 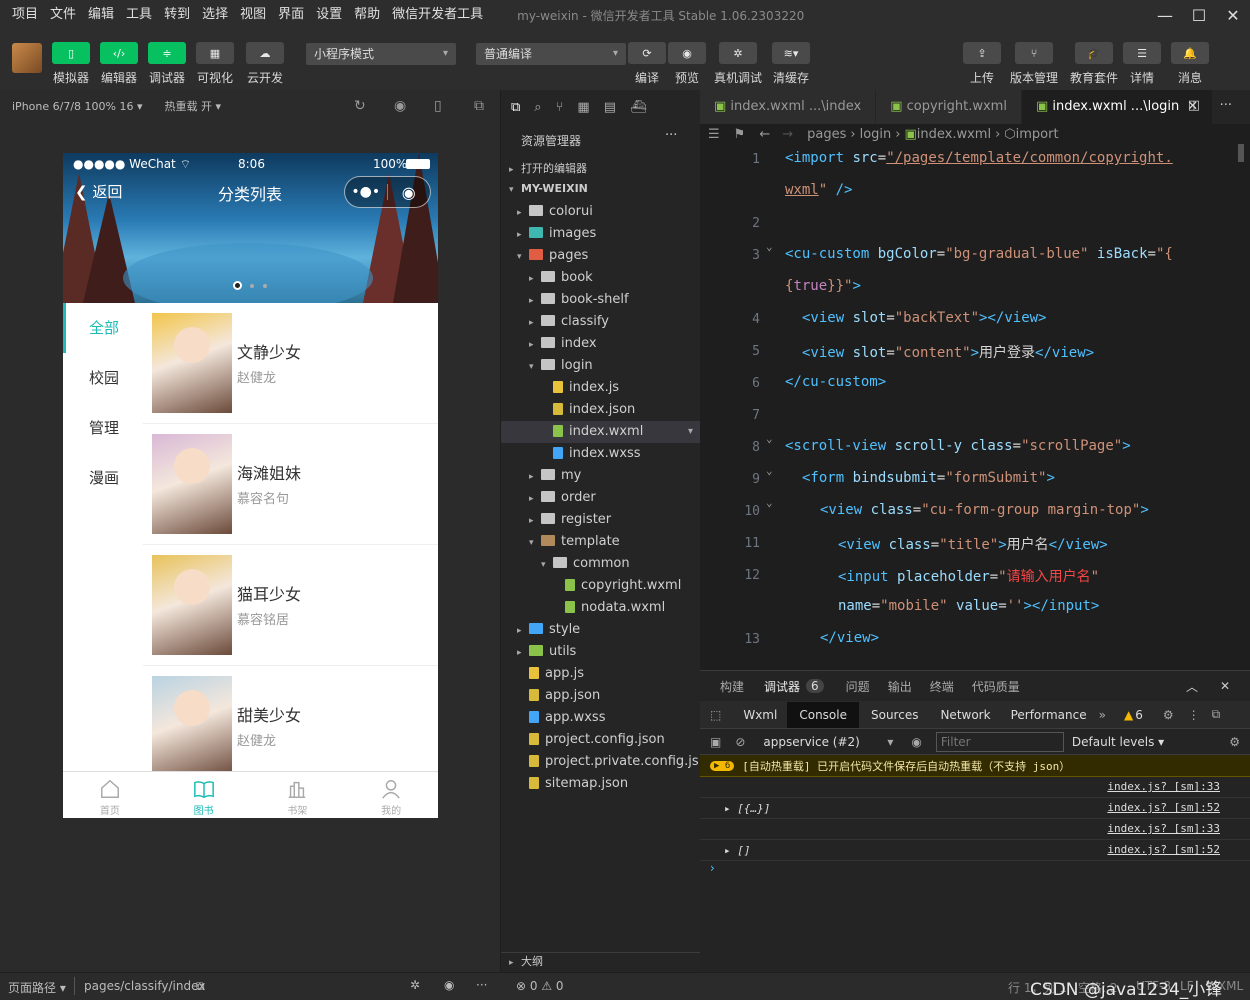 What do you see at coordinates (601, 674) in the screenshot?
I see `file-tree-item: app.js` at bounding box center [601, 674].